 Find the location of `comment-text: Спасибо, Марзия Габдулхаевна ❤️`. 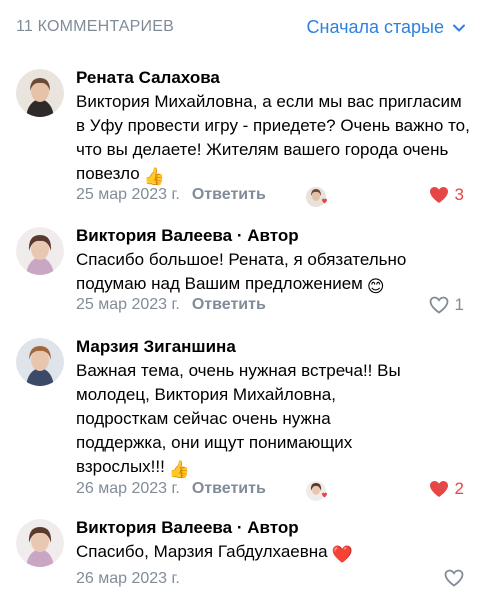

comment-text: Спасибо, Марзия Габдулхаевна ❤️ is located at coordinates (274, 553).